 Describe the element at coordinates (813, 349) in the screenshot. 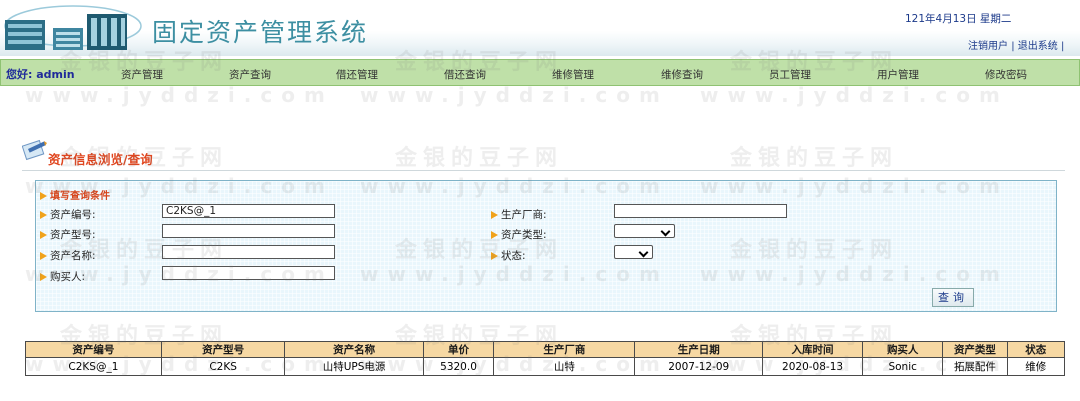

I see `col-storage-time: 入库时间` at that location.